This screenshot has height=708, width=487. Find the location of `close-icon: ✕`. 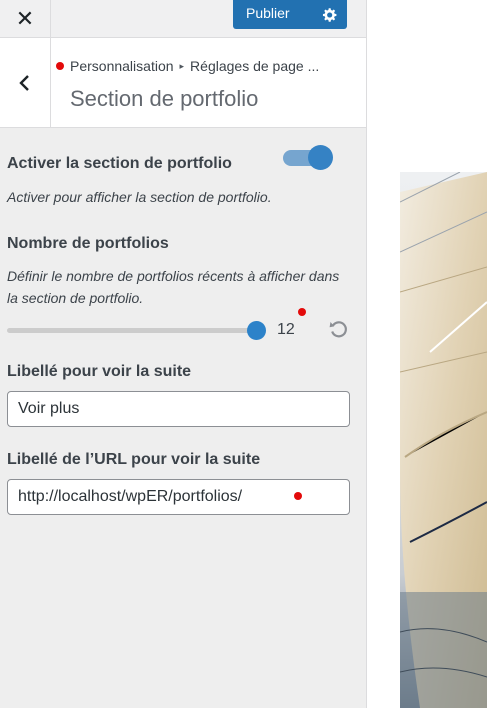

close-icon: ✕ is located at coordinates (25, 18).